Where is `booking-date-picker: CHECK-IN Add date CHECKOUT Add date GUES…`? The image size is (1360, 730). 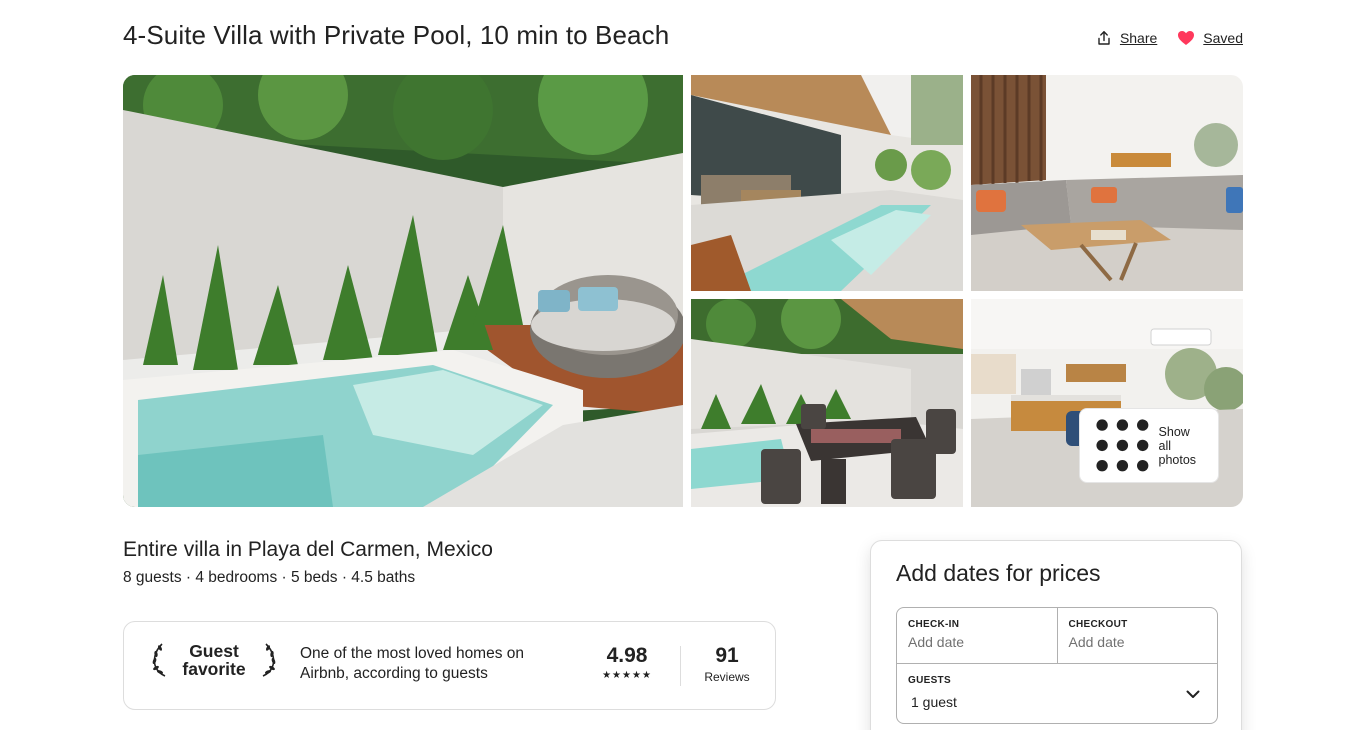
booking-date-picker: CHECK-IN Add date CHECKOUT Add date GUES… is located at coordinates (1057, 665).